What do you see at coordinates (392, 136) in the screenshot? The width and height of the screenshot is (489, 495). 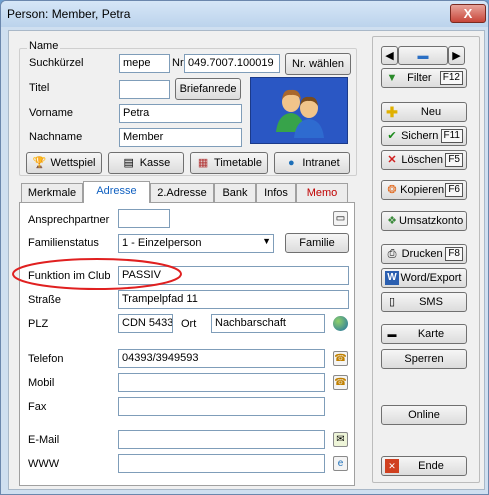 I see `checkmark-icon: ✔` at bounding box center [392, 136].